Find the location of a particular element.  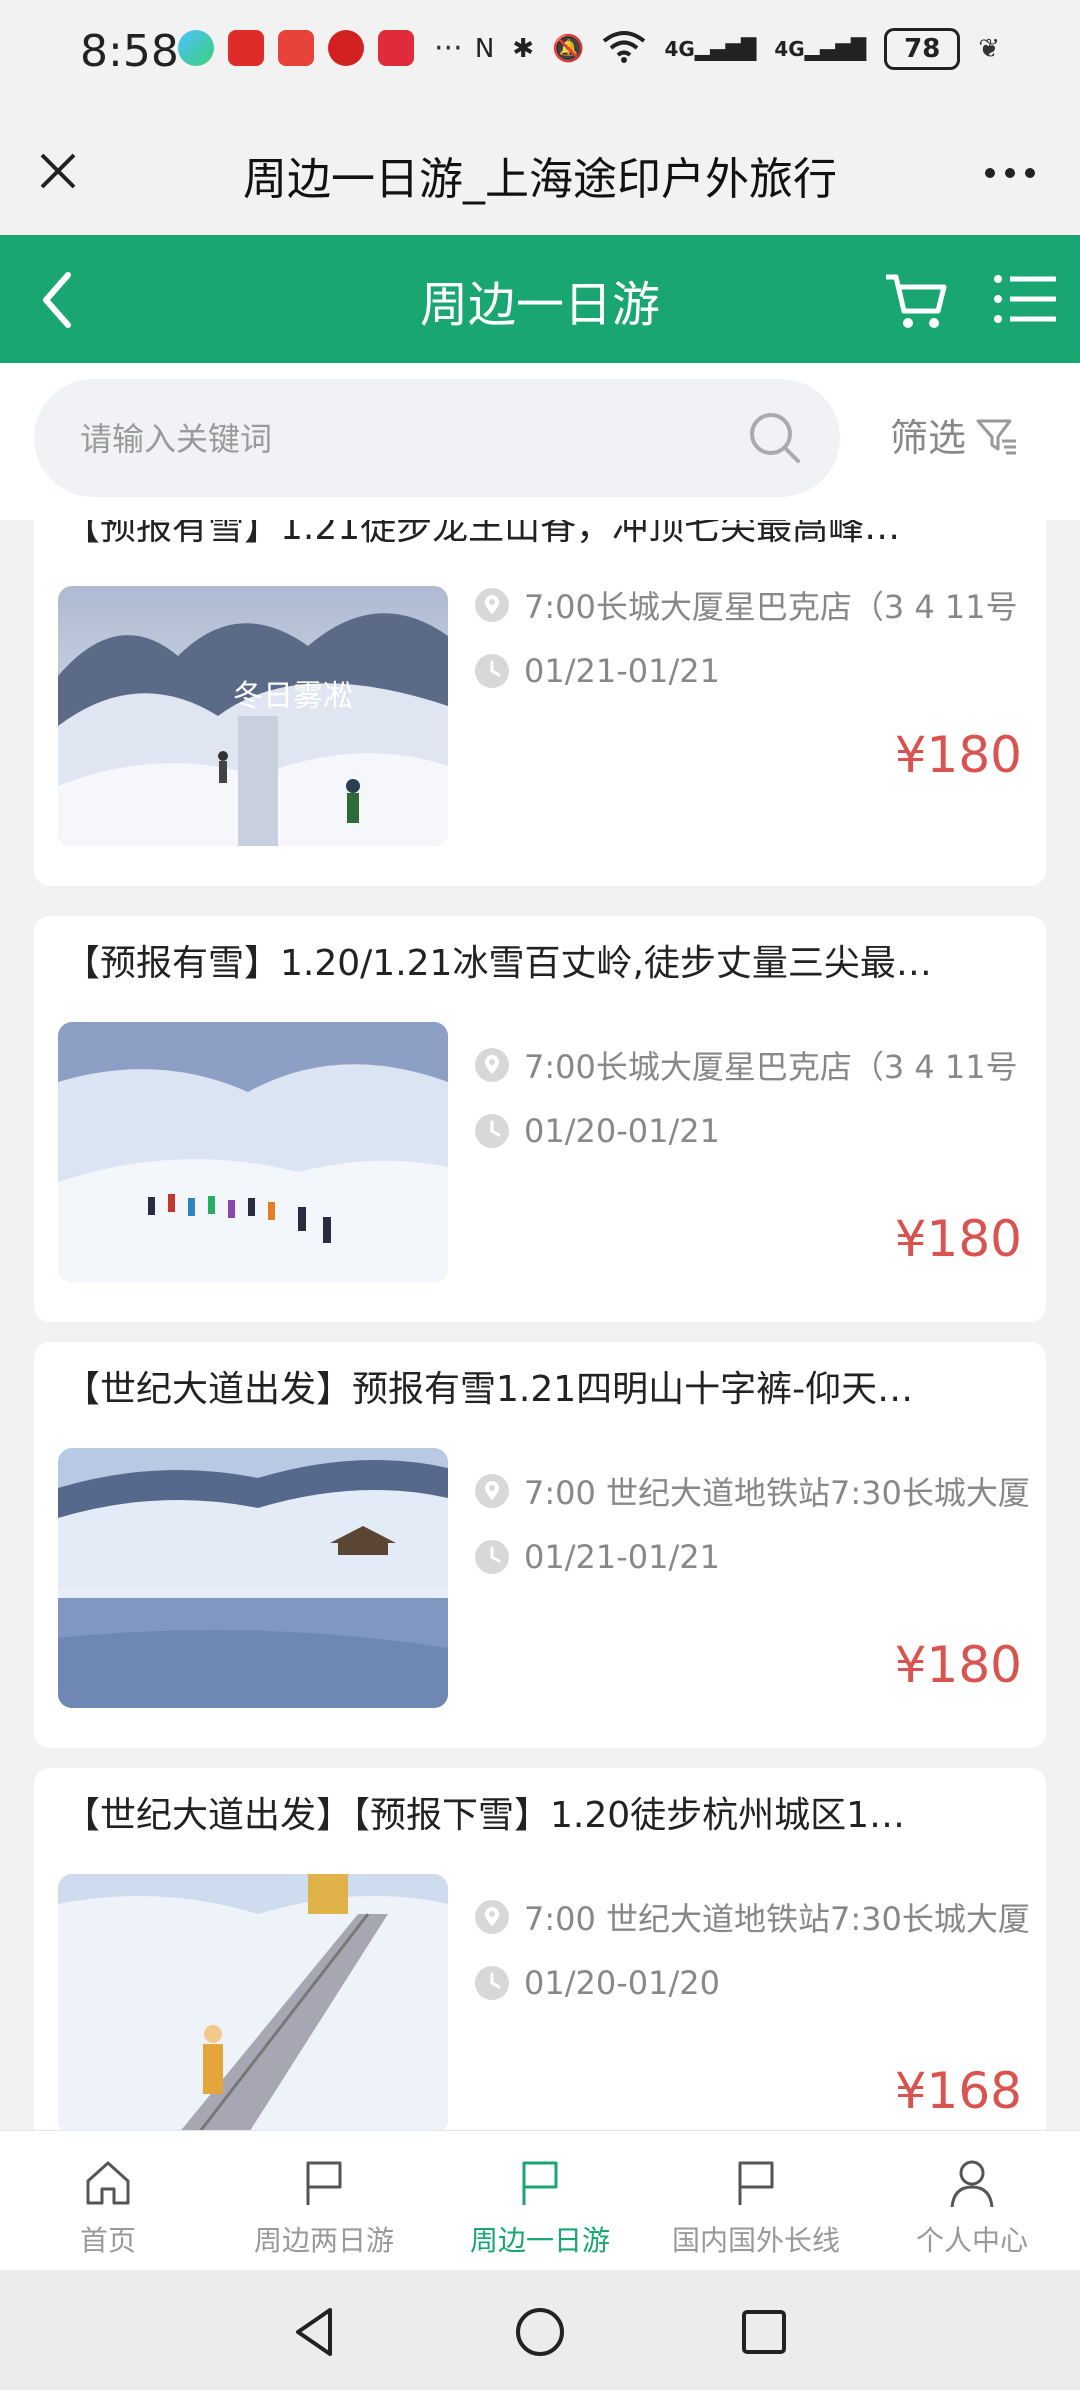

snowy-forest-image: 冬日雾凇 is located at coordinates (253, 716).